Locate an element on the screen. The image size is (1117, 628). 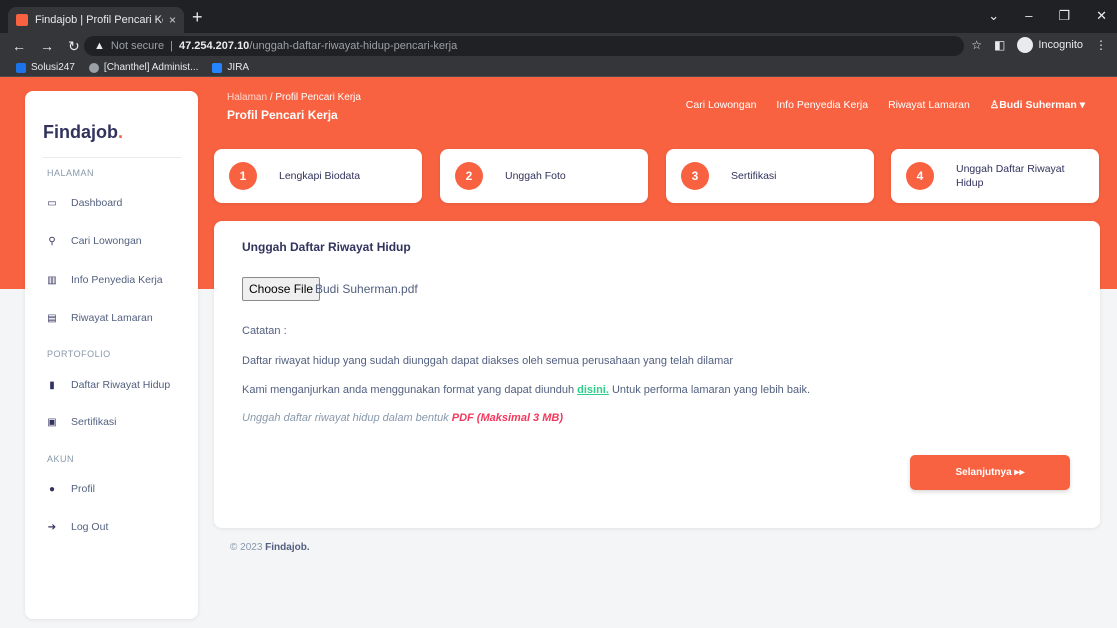
minimize-icon: – is located at coordinates (1028, 16).